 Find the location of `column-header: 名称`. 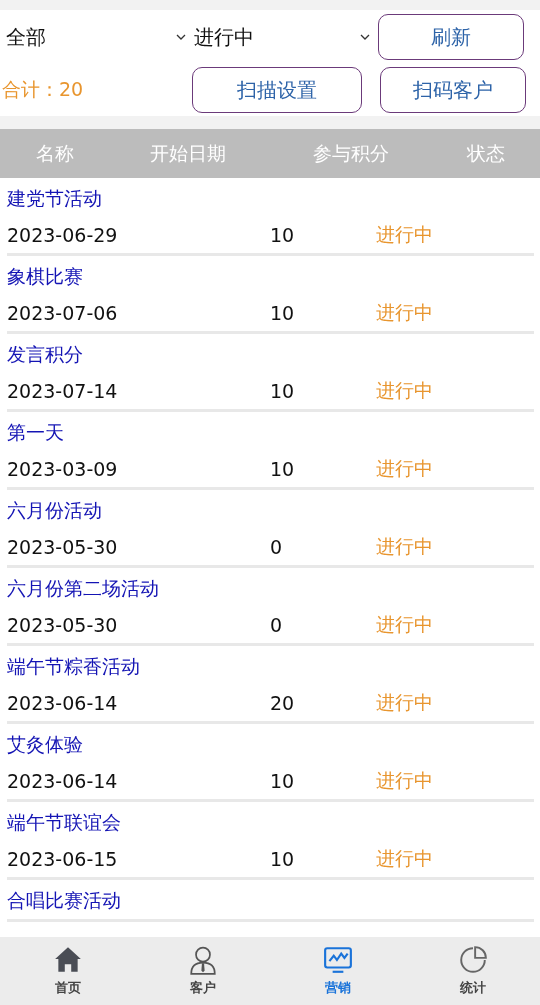

column-header: 名称 is located at coordinates (55, 153).